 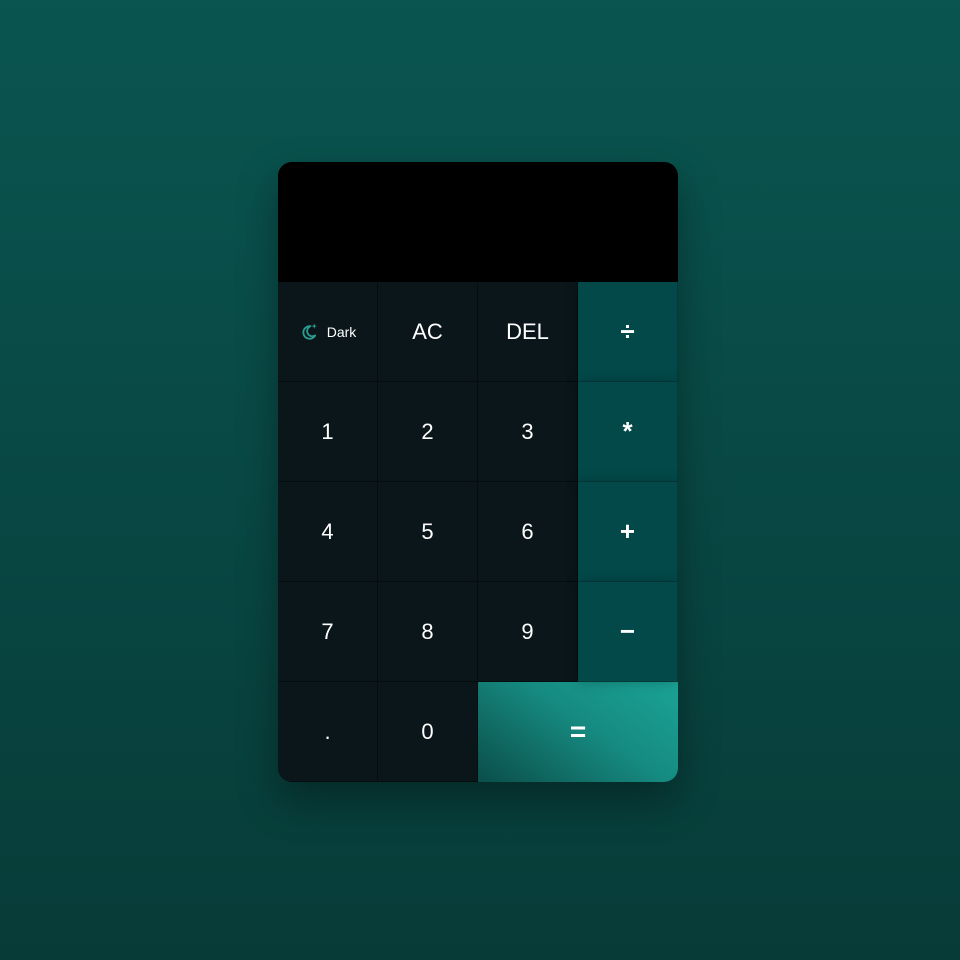 What do you see at coordinates (328, 532) in the screenshot?
I see `digit-4-button: 4` at bounding box center [328, 532].